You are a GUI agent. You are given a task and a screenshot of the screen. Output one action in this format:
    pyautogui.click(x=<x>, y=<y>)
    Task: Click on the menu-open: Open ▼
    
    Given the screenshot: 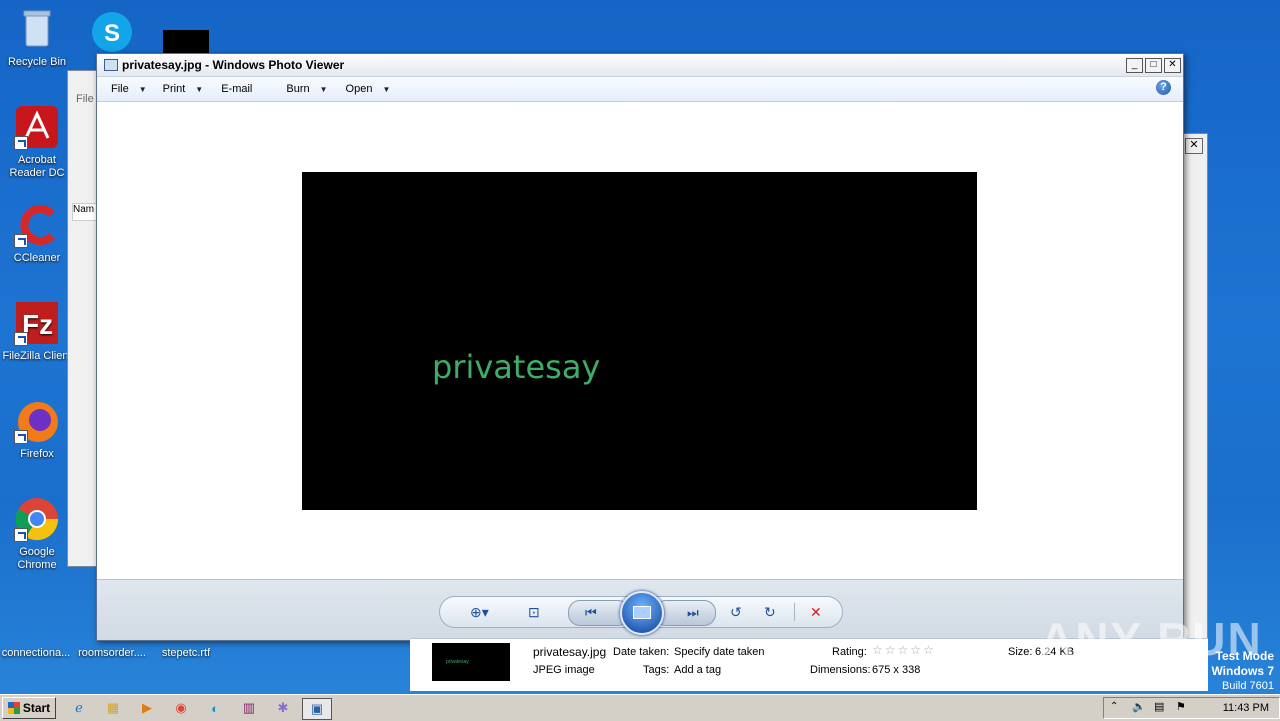 What is the action you would take?
    pyautogui.click(x=368, y=89)
    